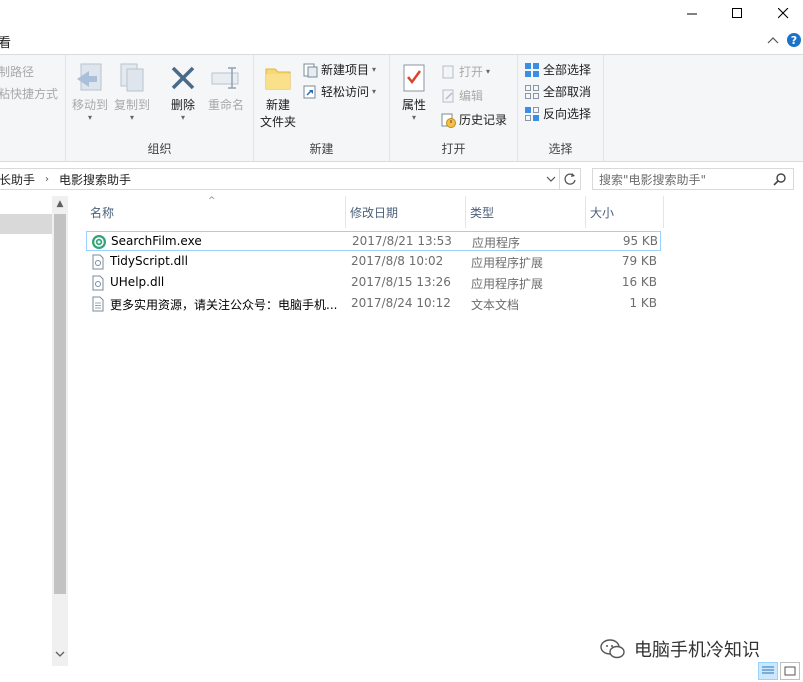 The height and width of the screenshot is (682, 803). What do you see at coordinates (526, 212) in the screenshot?
I see `column-header-type: 类型` at bounding box center [526, 212].